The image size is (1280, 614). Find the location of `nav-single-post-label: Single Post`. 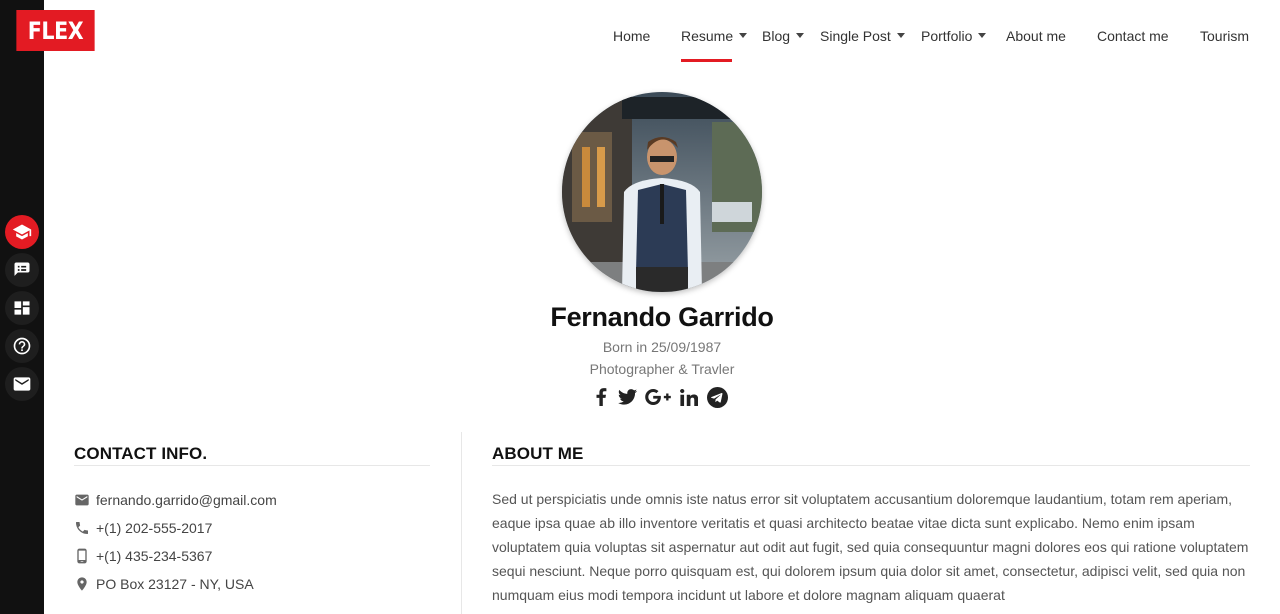

nav-single-post-label: Single Post is located at coordinates (855, 36).